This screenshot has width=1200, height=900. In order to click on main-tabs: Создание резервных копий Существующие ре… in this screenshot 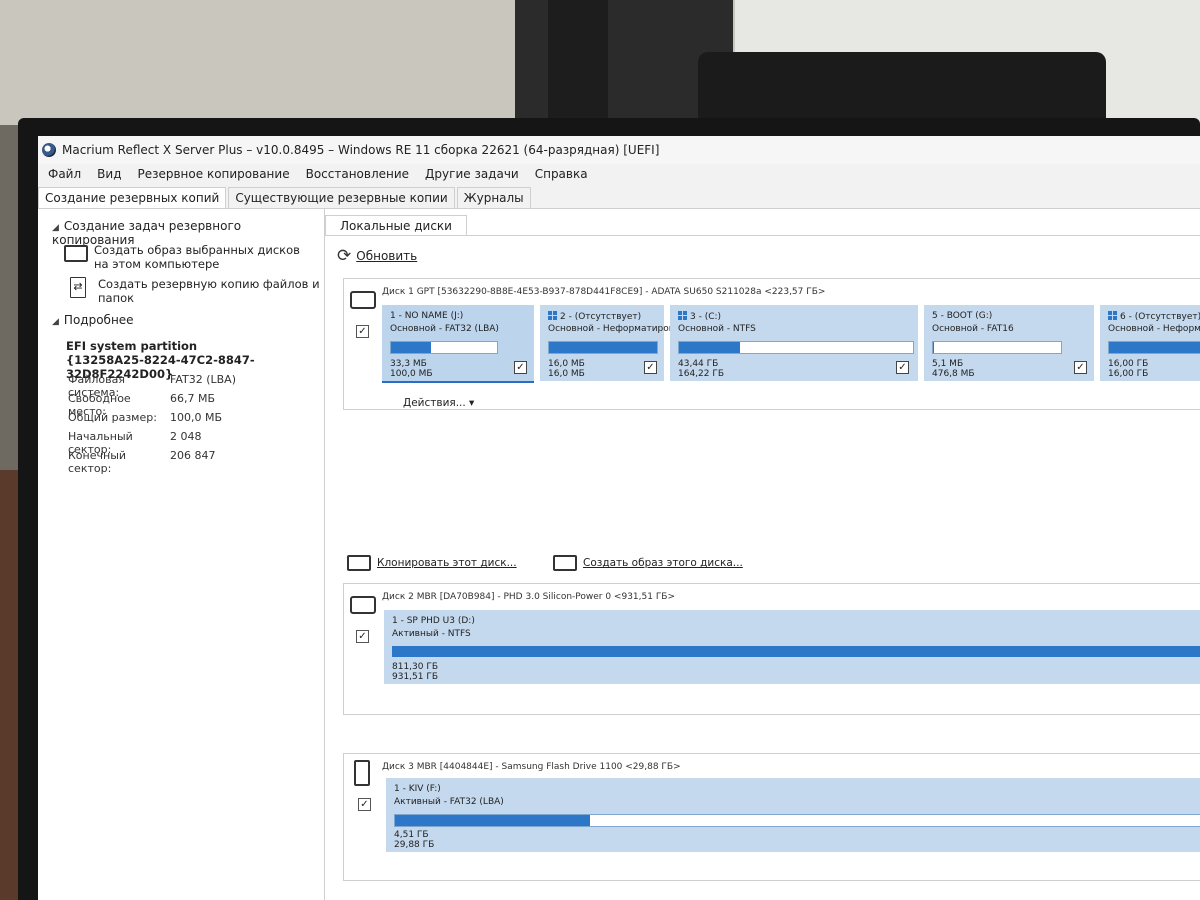, I will do `click(619, 197)`.